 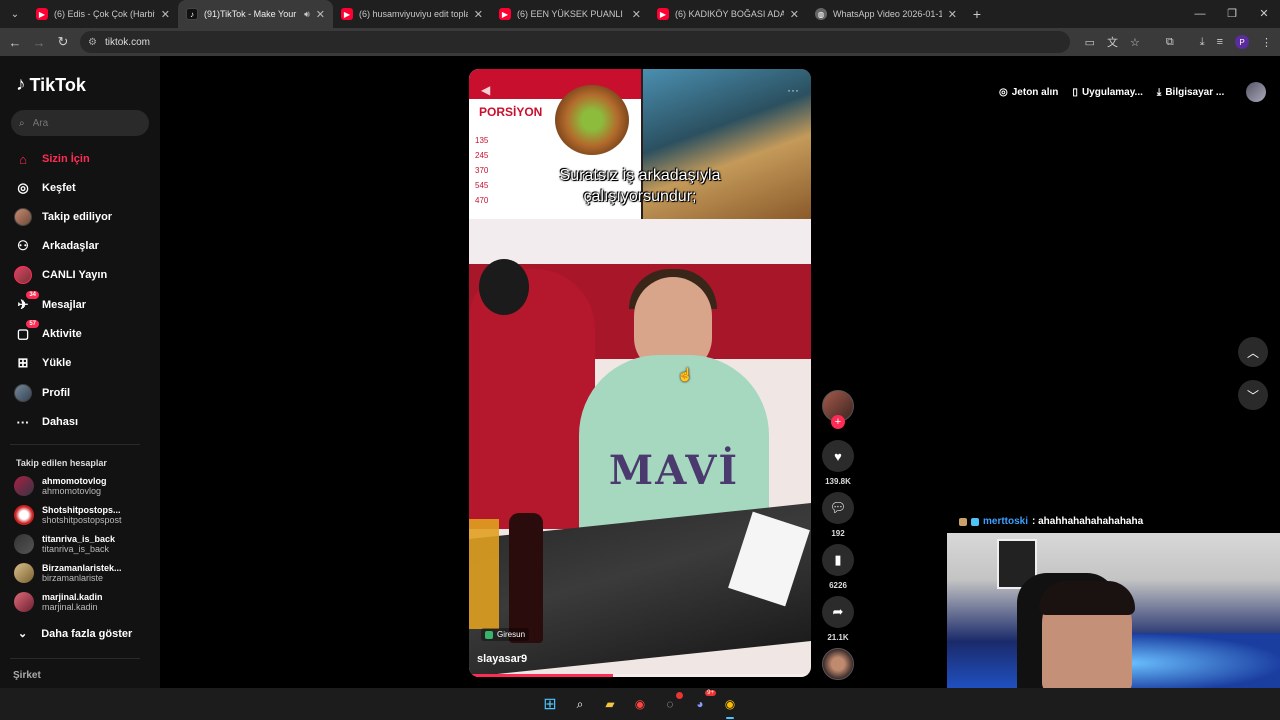 What do you see at coordinates (1253, 395) in the screenshot?
I see `next-video-button: ﹀` at bounding box center [1253, 395].